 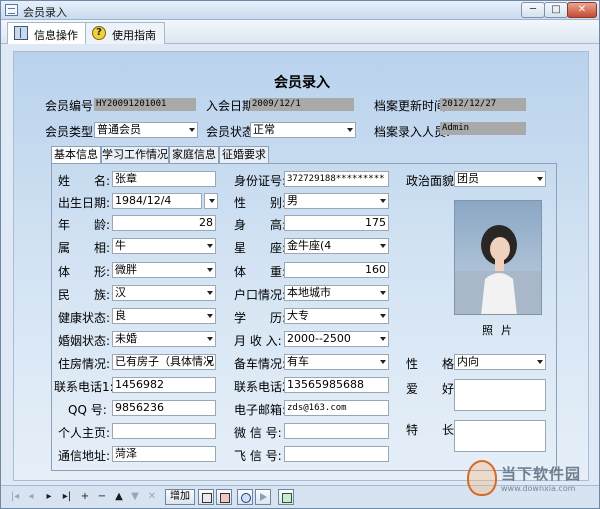 I want to click on house-label: 住房情况:, so click(x=84, y=364).